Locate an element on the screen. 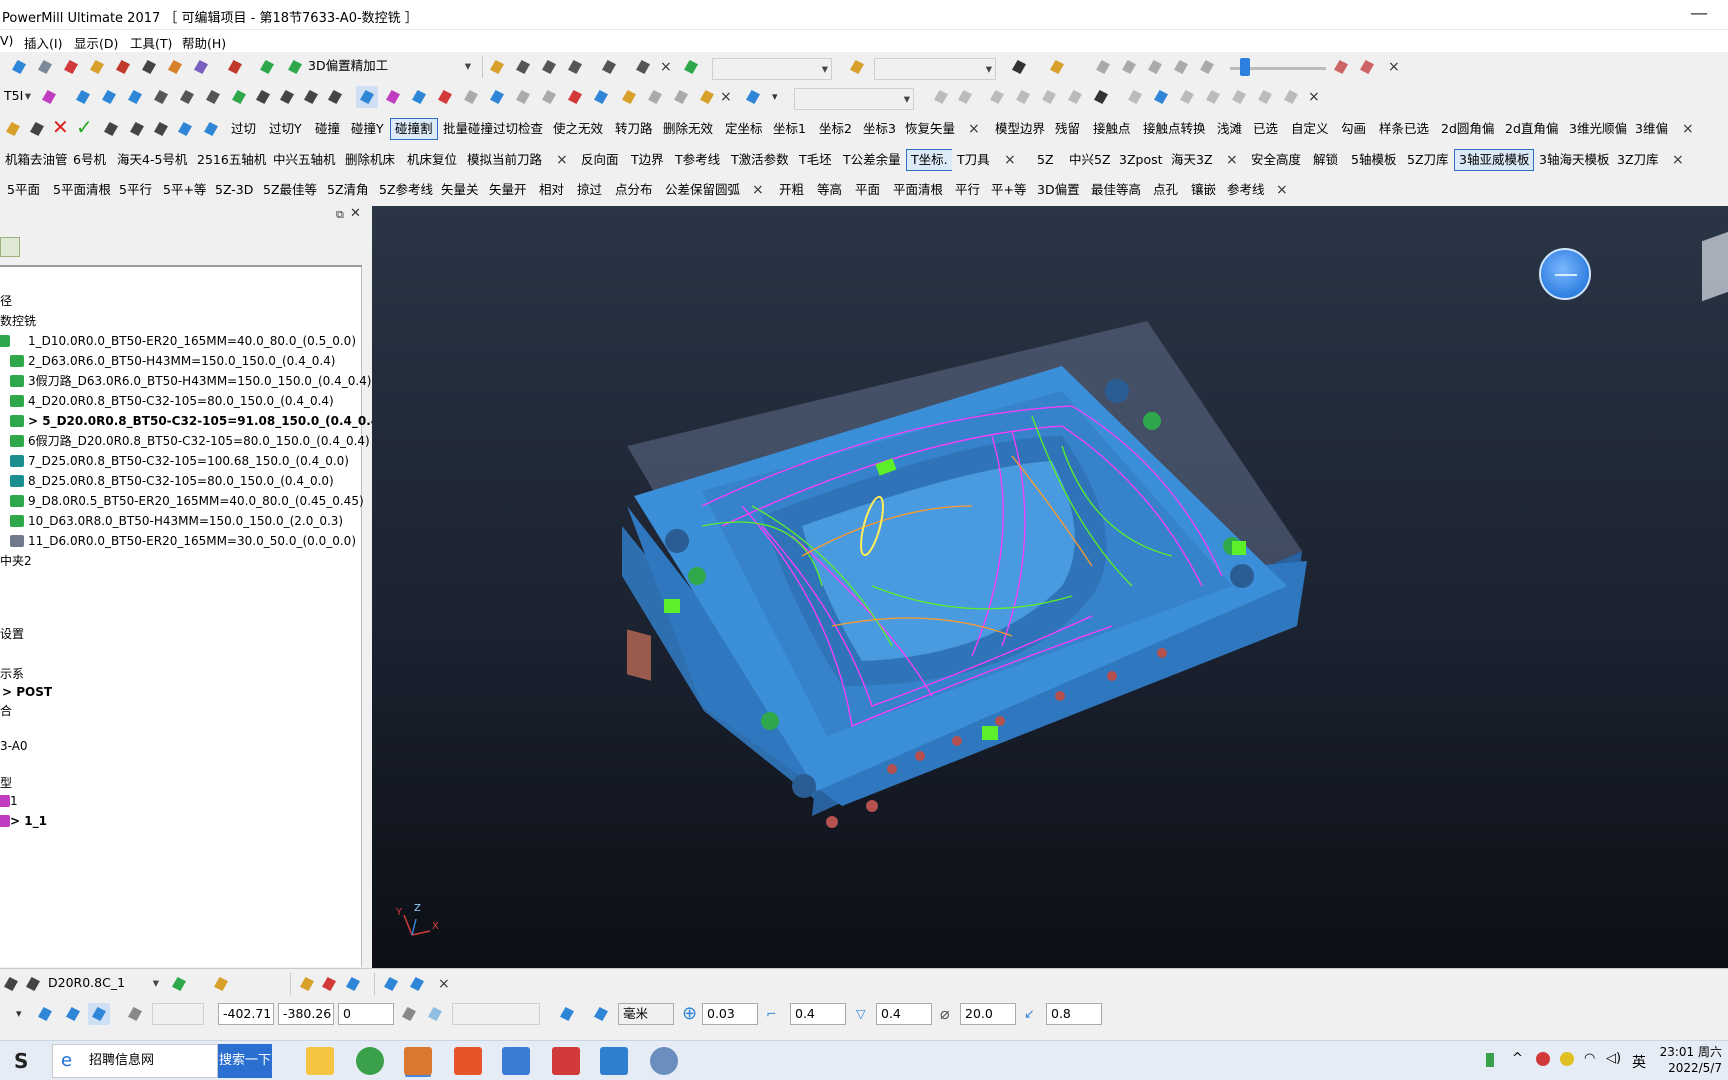  tool-icon is located at coordinates (71, 67).